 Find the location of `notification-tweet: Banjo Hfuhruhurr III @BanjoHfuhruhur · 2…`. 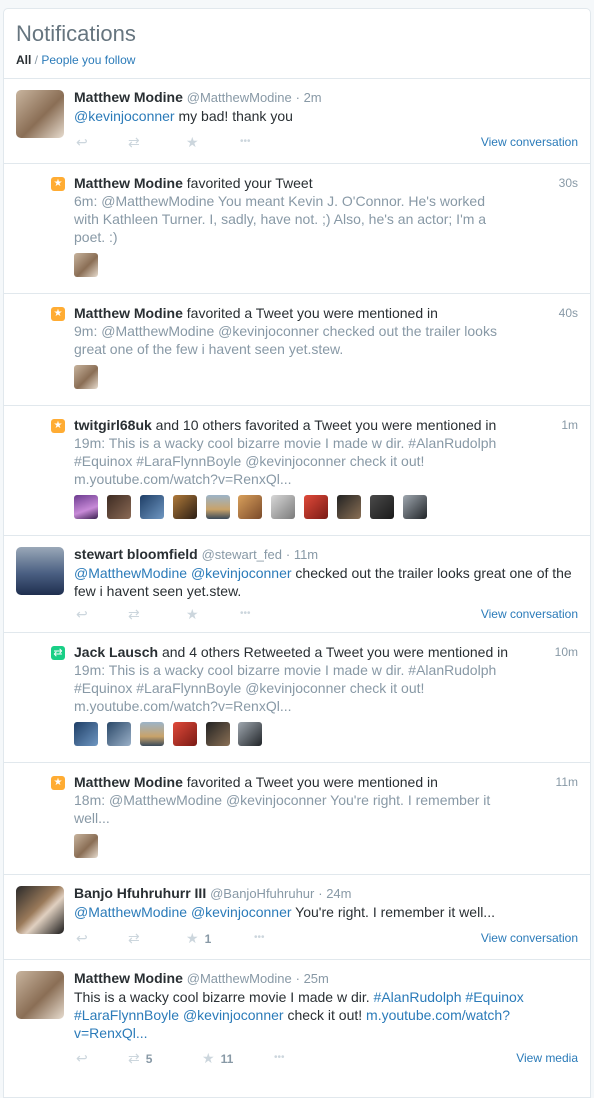

notification-tweet: Banjo Hfuhruhurr III @BanjoHfuhruhur · 2… is located at coordinates (297, 917).